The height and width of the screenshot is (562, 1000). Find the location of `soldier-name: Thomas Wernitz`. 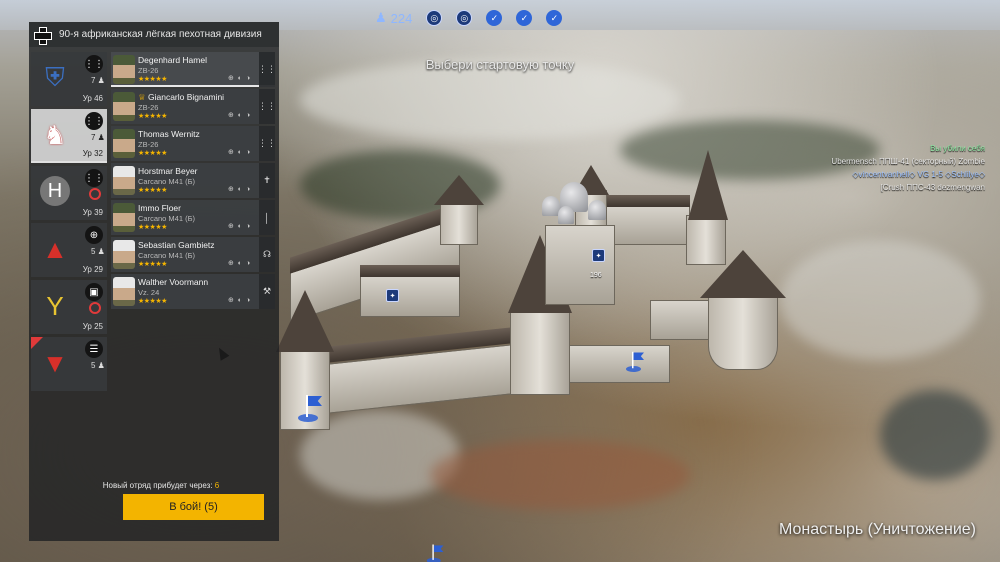

soldier-name: Thomas Wernitz is located at coordinates (169, 134).